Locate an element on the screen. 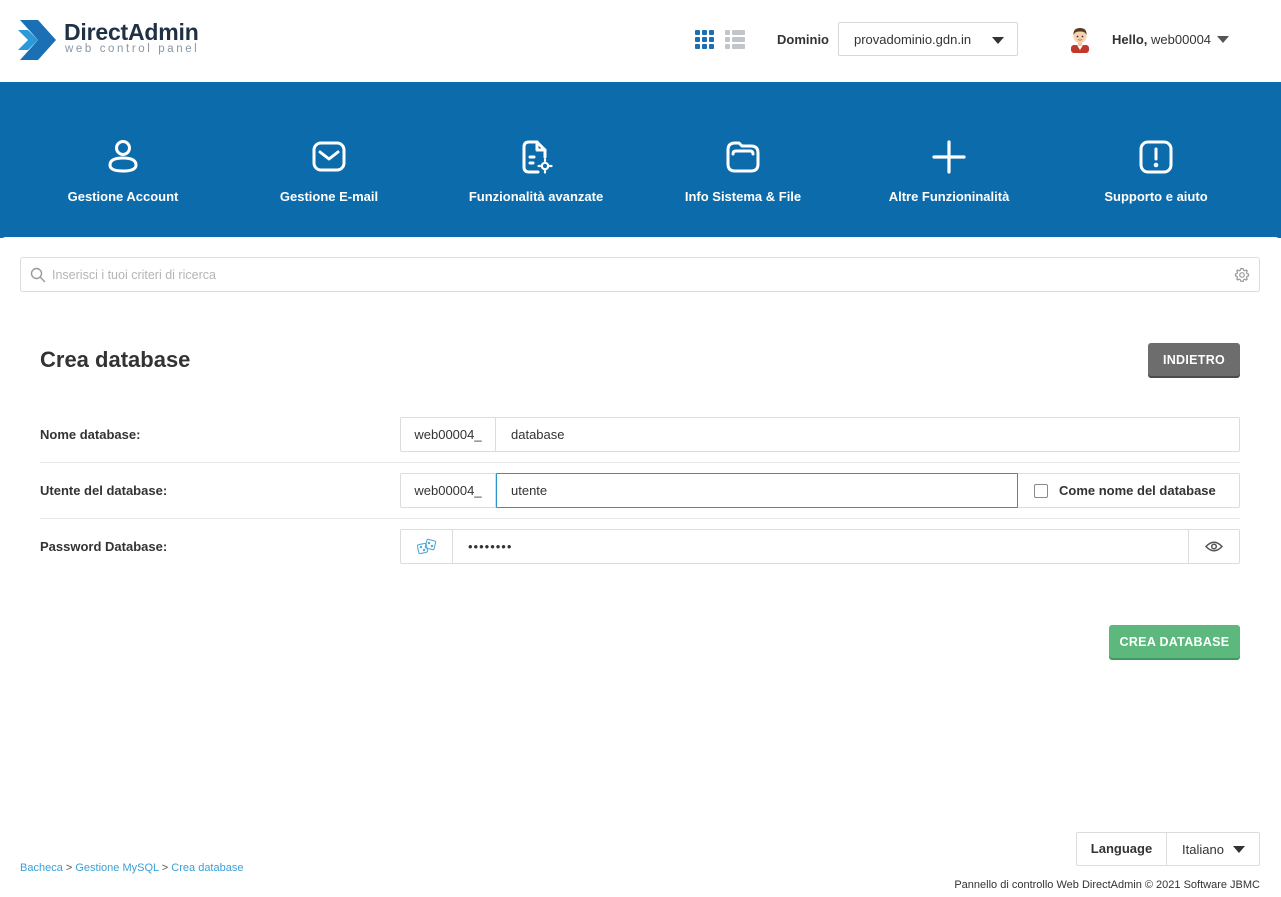  db-user-group: web00004_ Come nome del database is located at coordinates (820, 490).